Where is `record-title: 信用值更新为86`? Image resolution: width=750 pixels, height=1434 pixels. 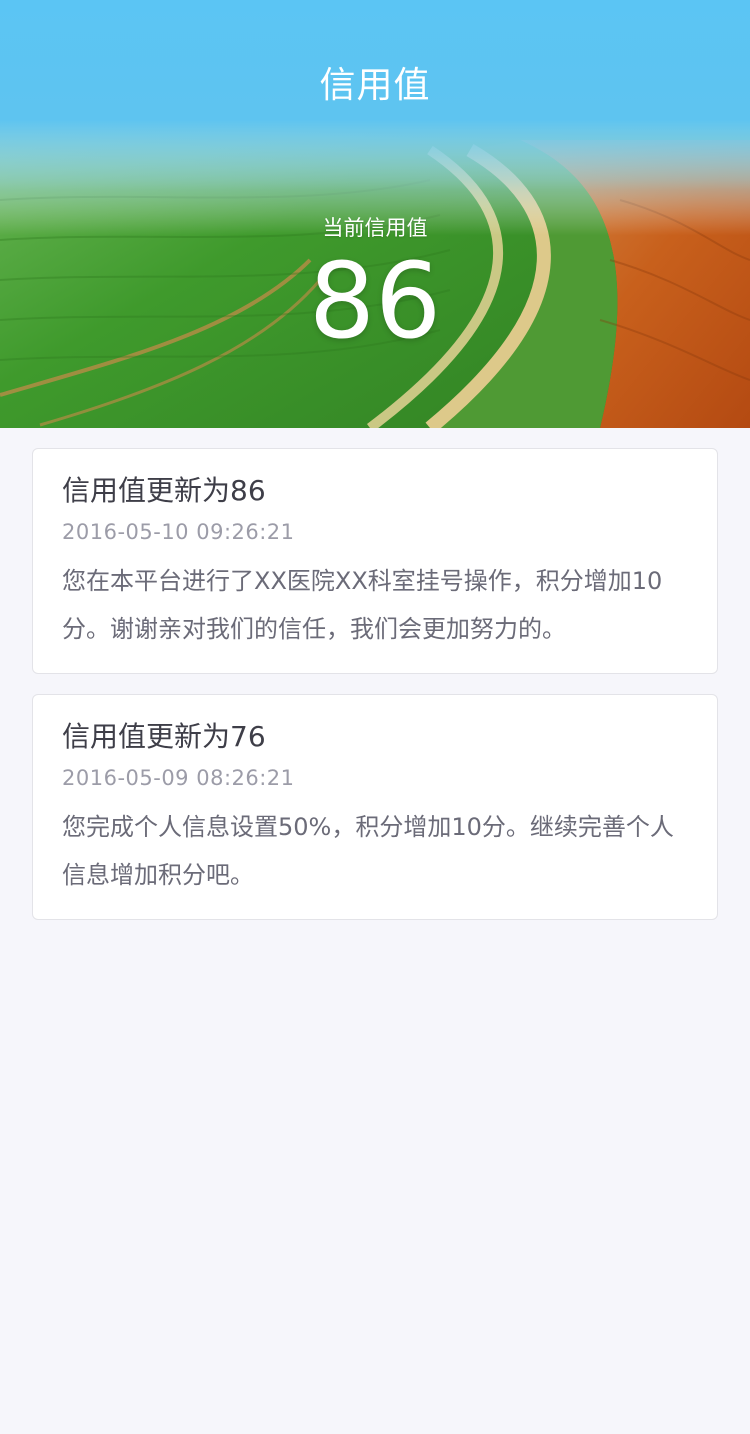 record-title: 信用值更新为86 is located at coordinates (164, 490).